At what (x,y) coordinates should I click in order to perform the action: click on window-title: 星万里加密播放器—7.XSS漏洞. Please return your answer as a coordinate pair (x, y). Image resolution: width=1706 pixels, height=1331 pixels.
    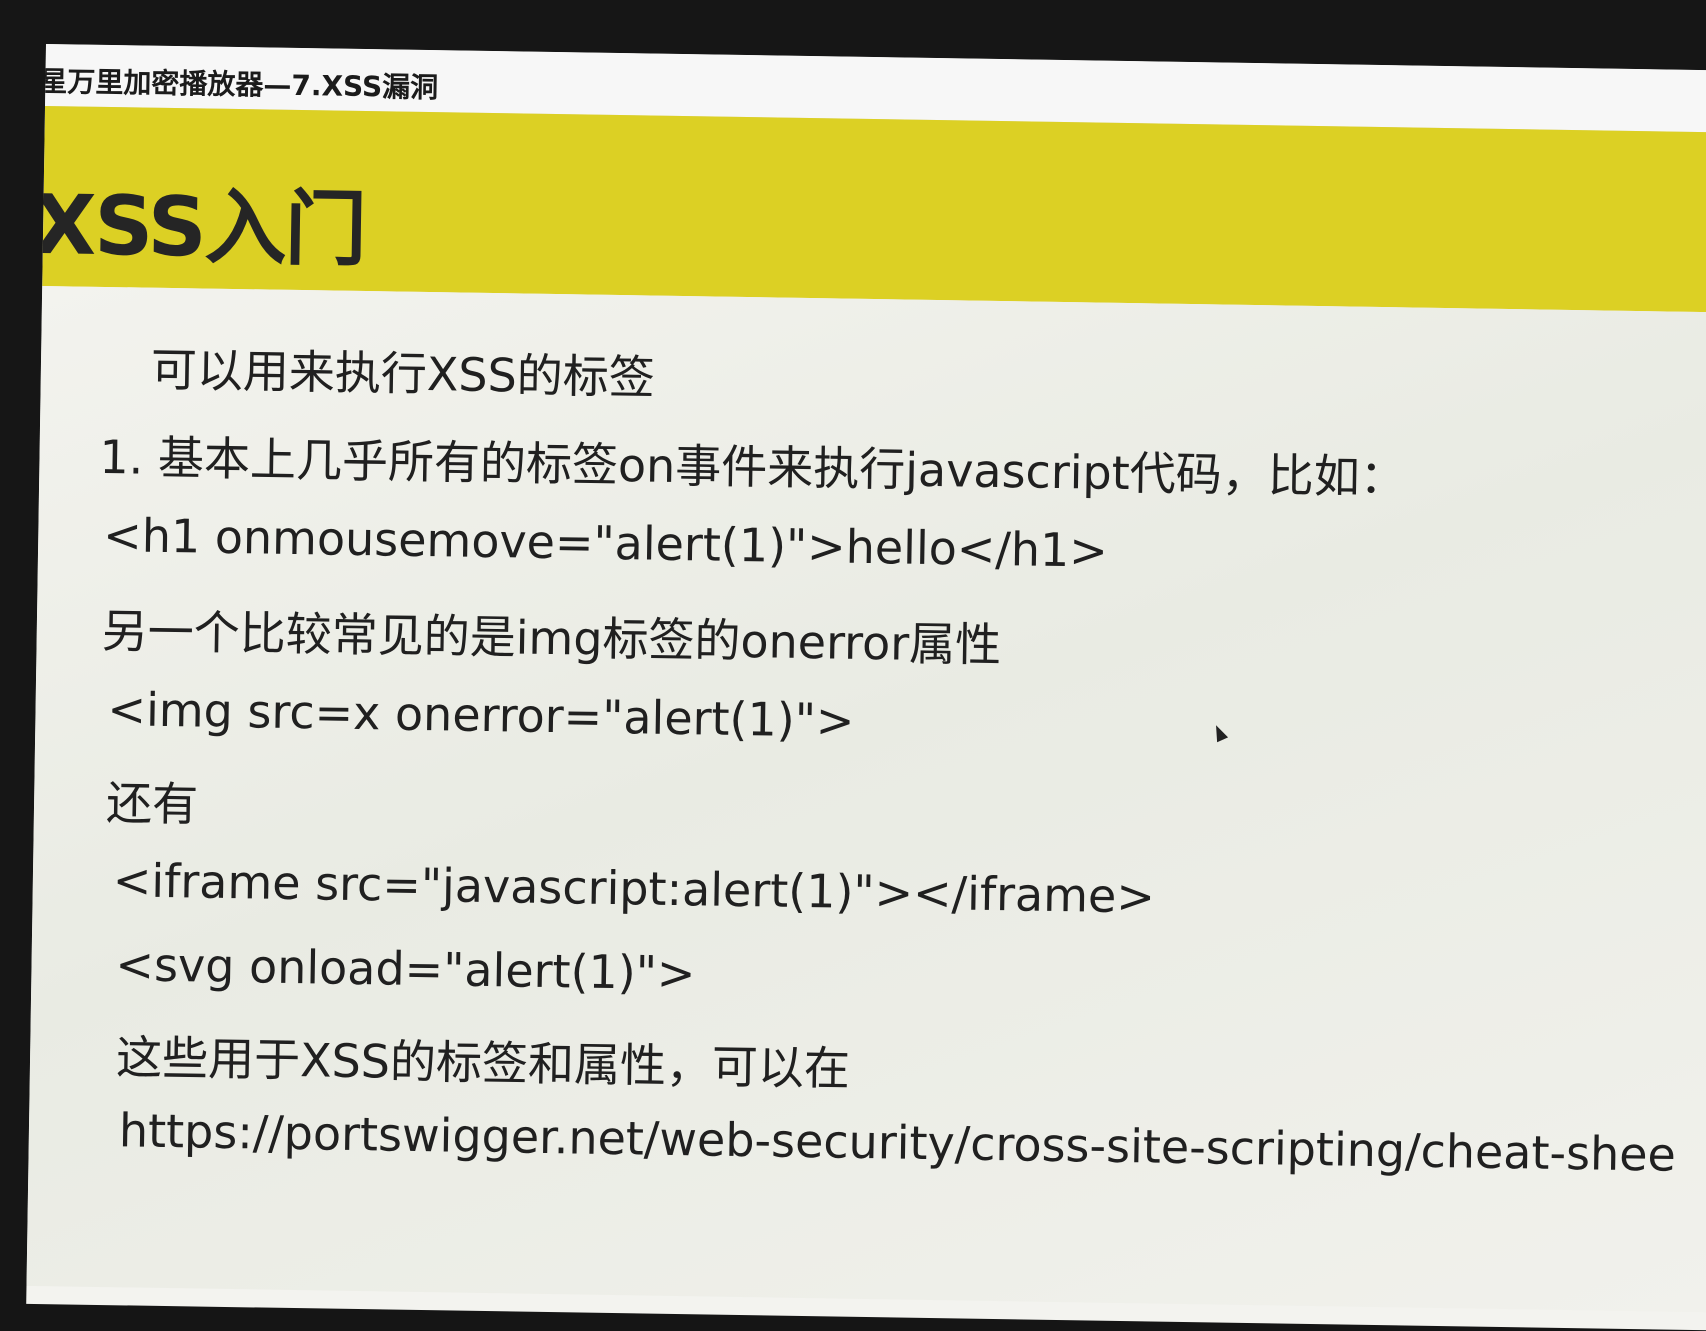
    Looking at the image, I should click on (239, 84).